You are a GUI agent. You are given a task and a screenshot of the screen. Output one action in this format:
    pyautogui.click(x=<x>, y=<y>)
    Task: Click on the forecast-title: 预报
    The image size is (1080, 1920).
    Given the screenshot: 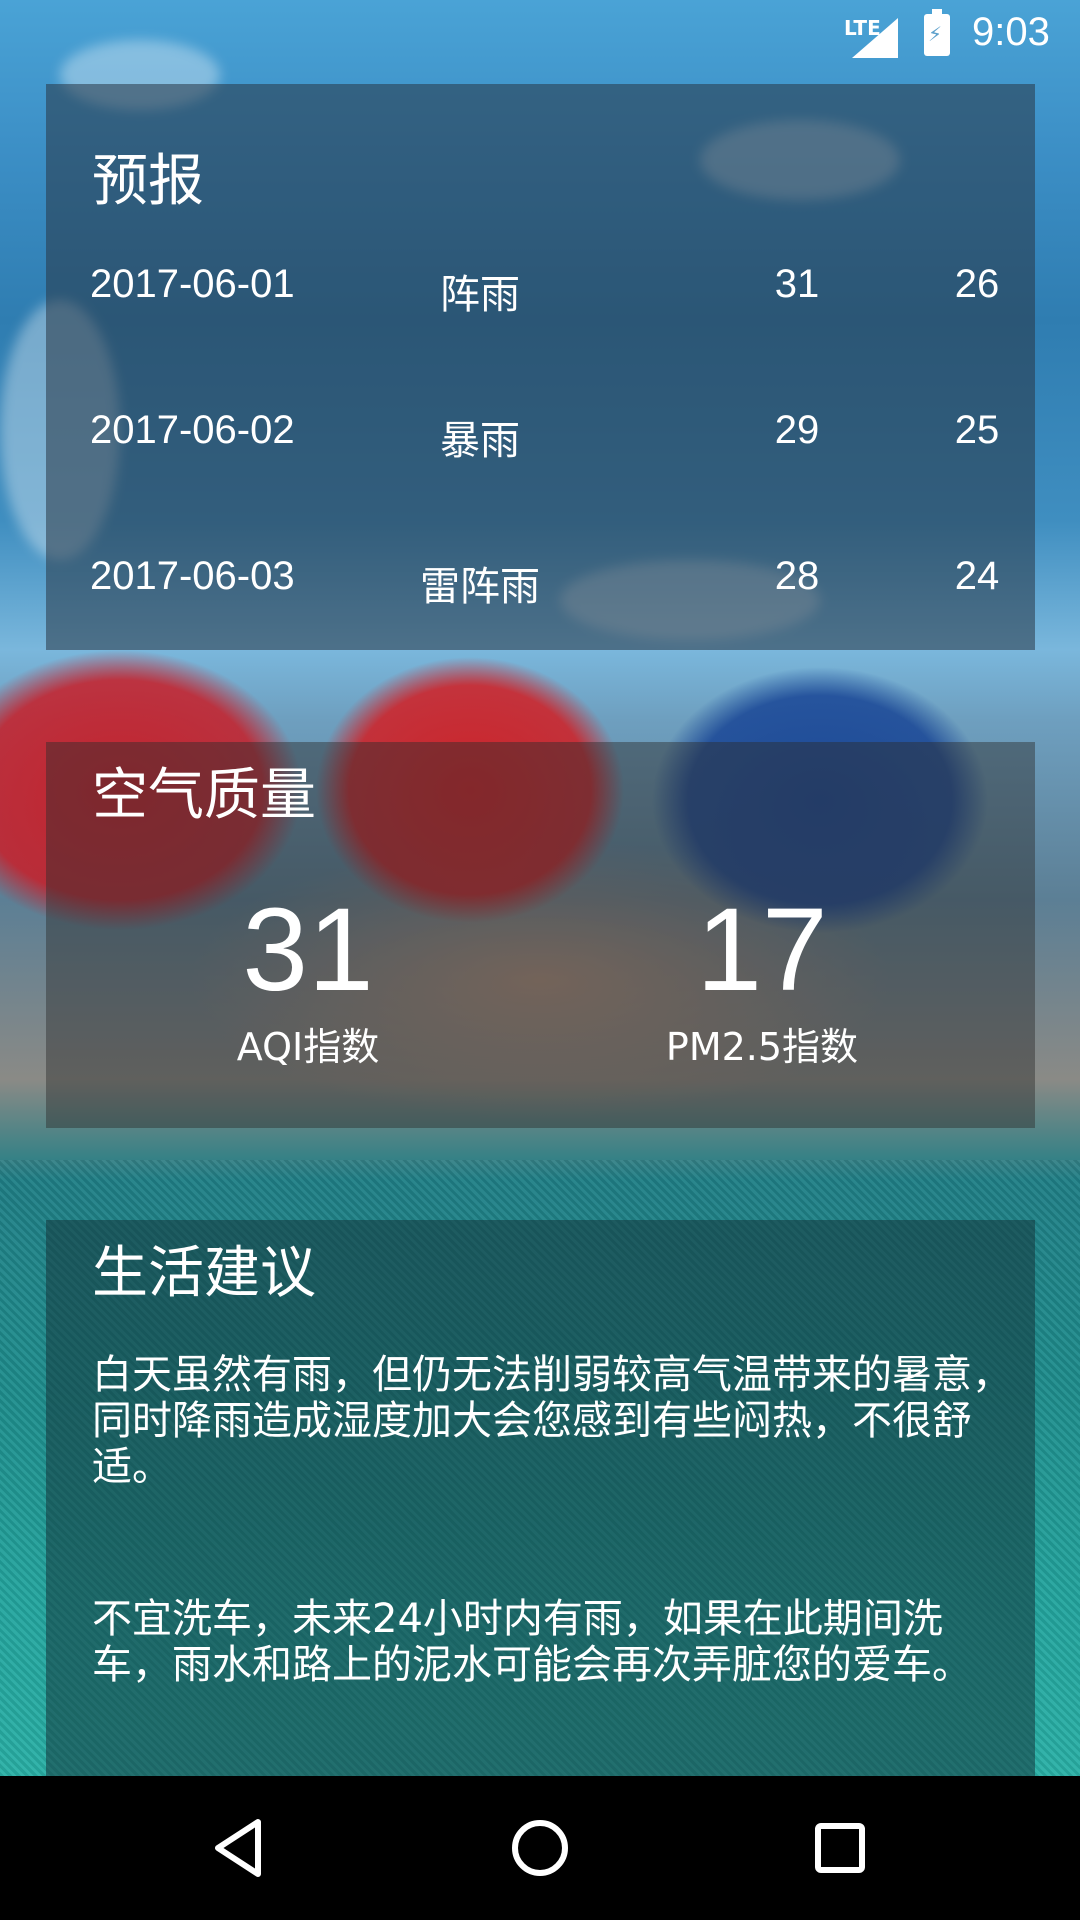 What is the action you would take?
    pyautogui.click(x=148, y=181)
    